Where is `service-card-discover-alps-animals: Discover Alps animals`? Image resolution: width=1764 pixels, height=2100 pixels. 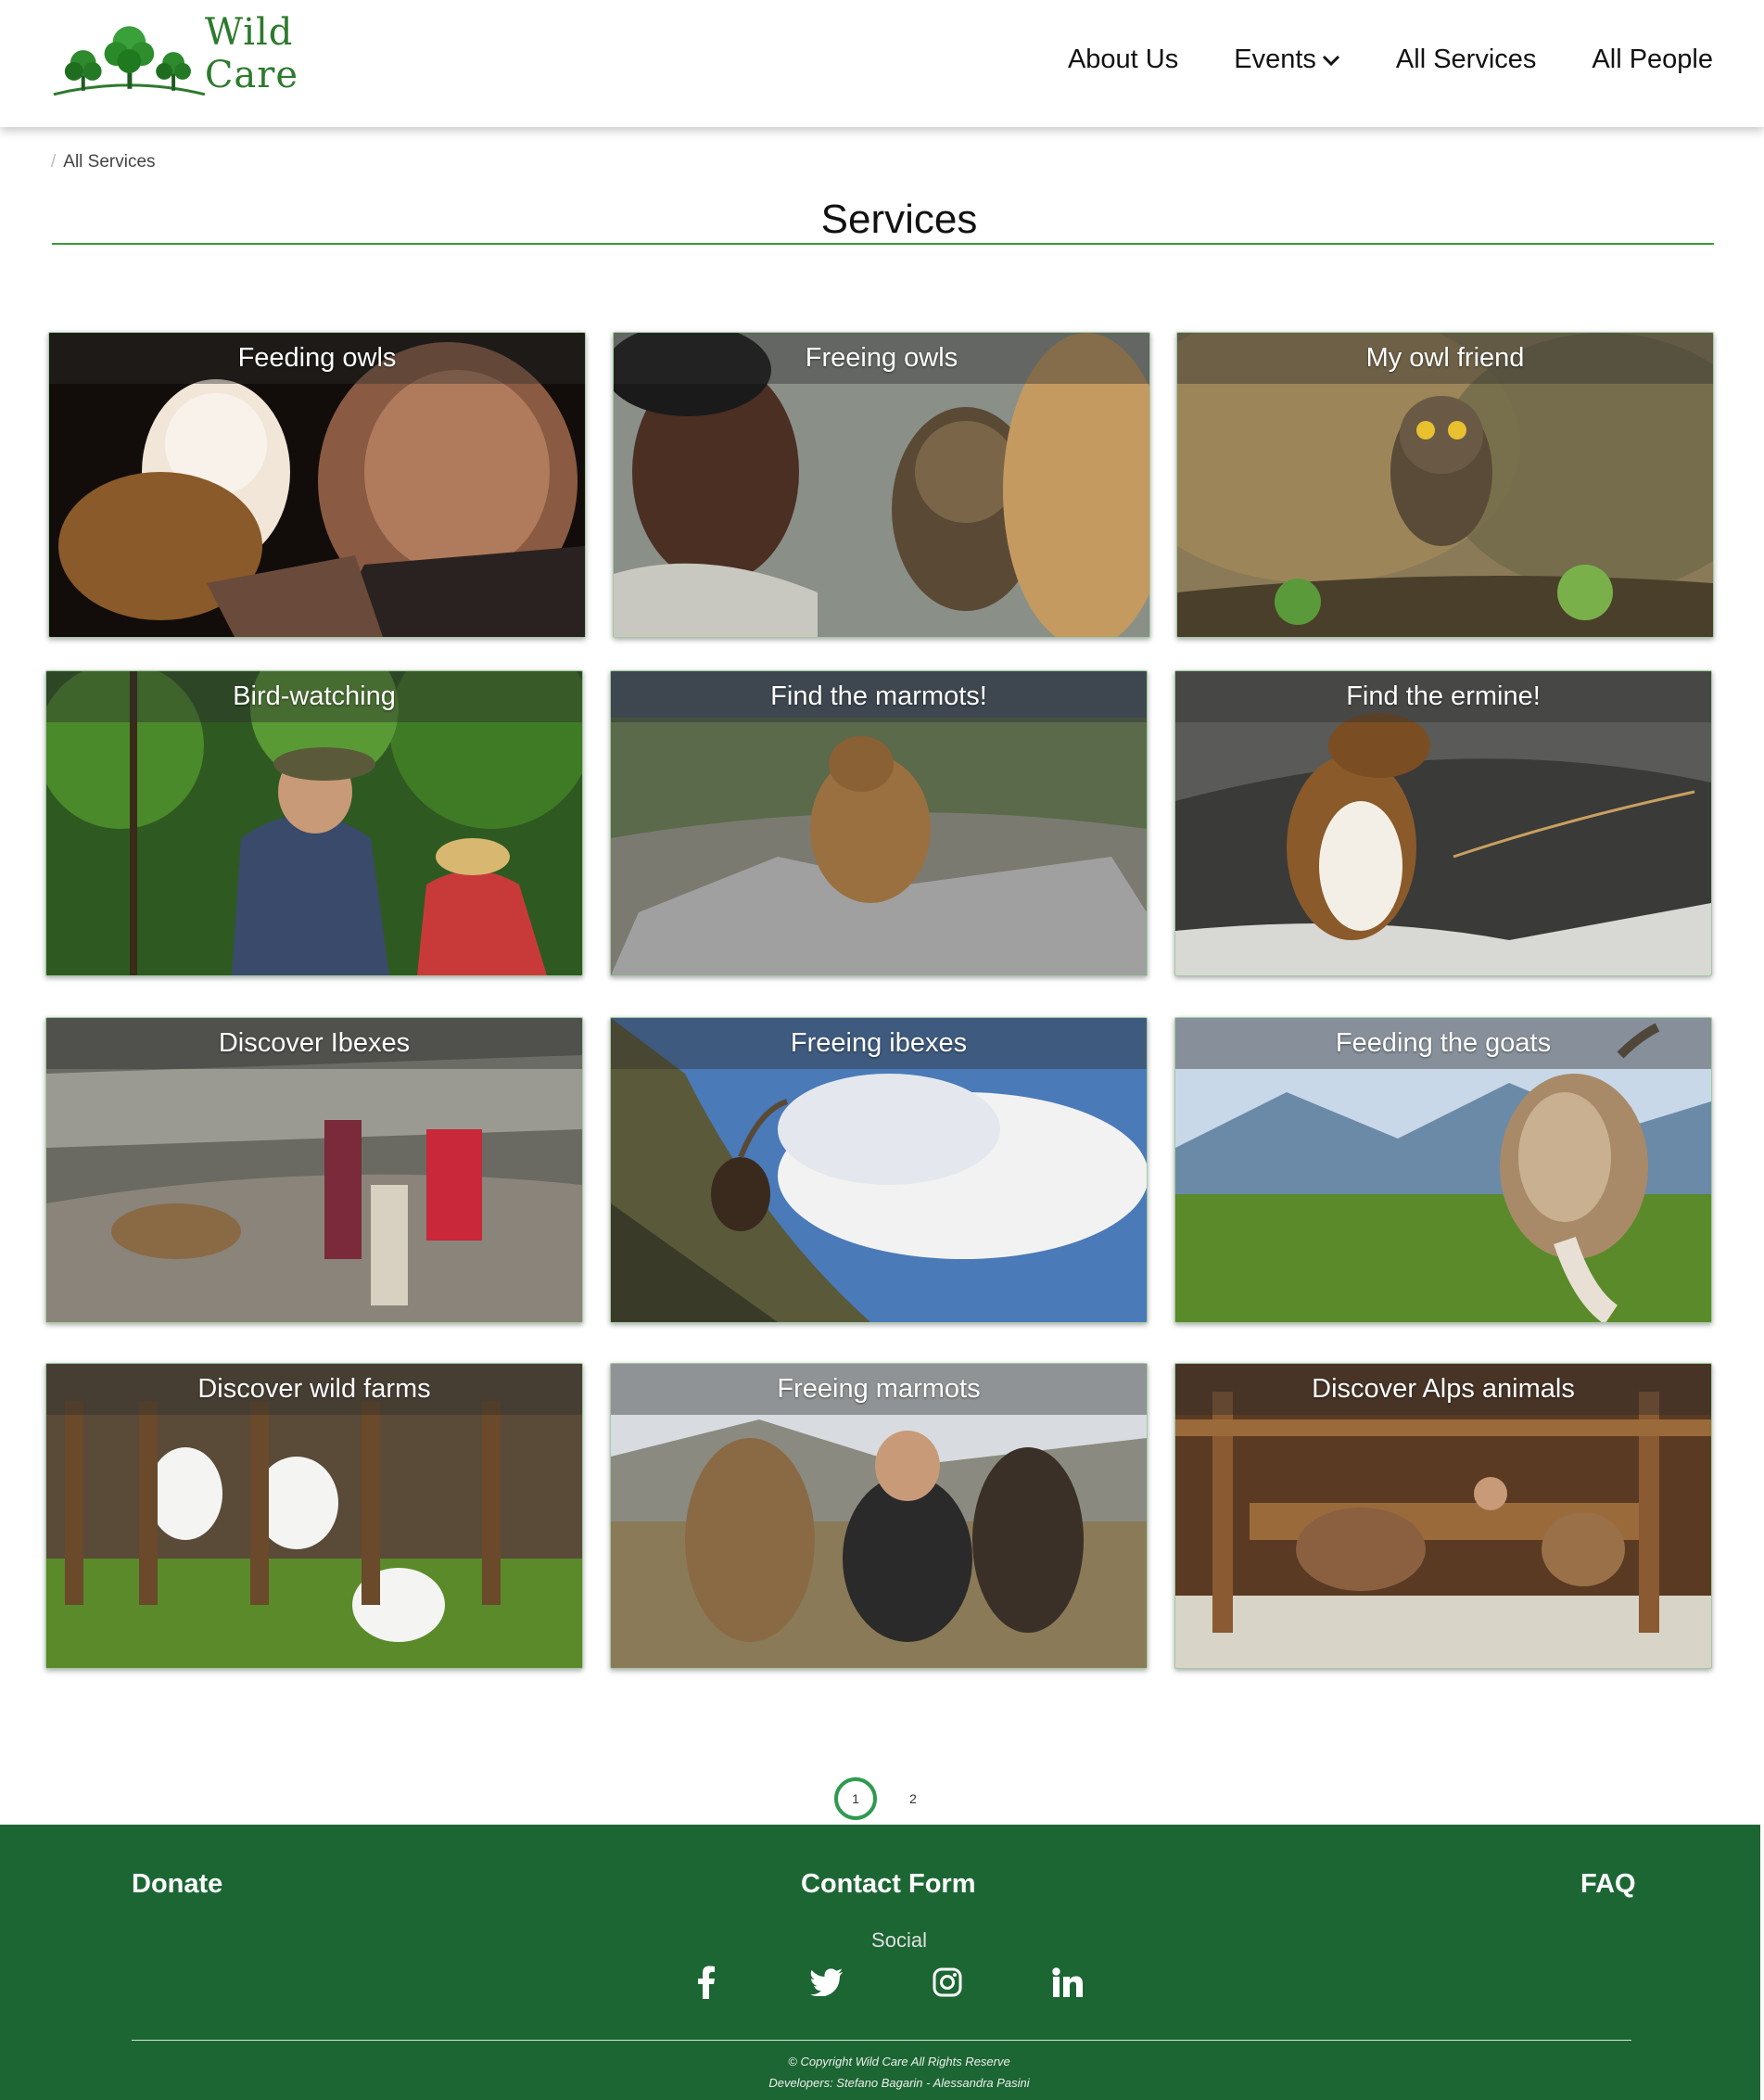 service-card-discover-alps-animals: Discover Alps animals is located at coordinates (1443, 1516).